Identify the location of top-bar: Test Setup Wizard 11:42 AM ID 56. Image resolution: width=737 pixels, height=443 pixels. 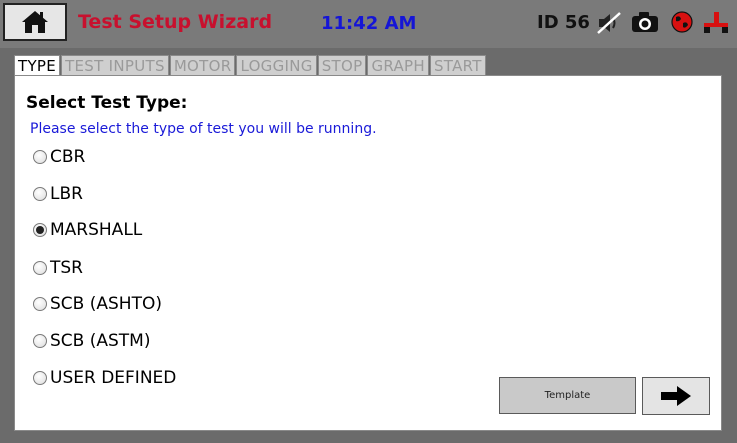
(368, 24).